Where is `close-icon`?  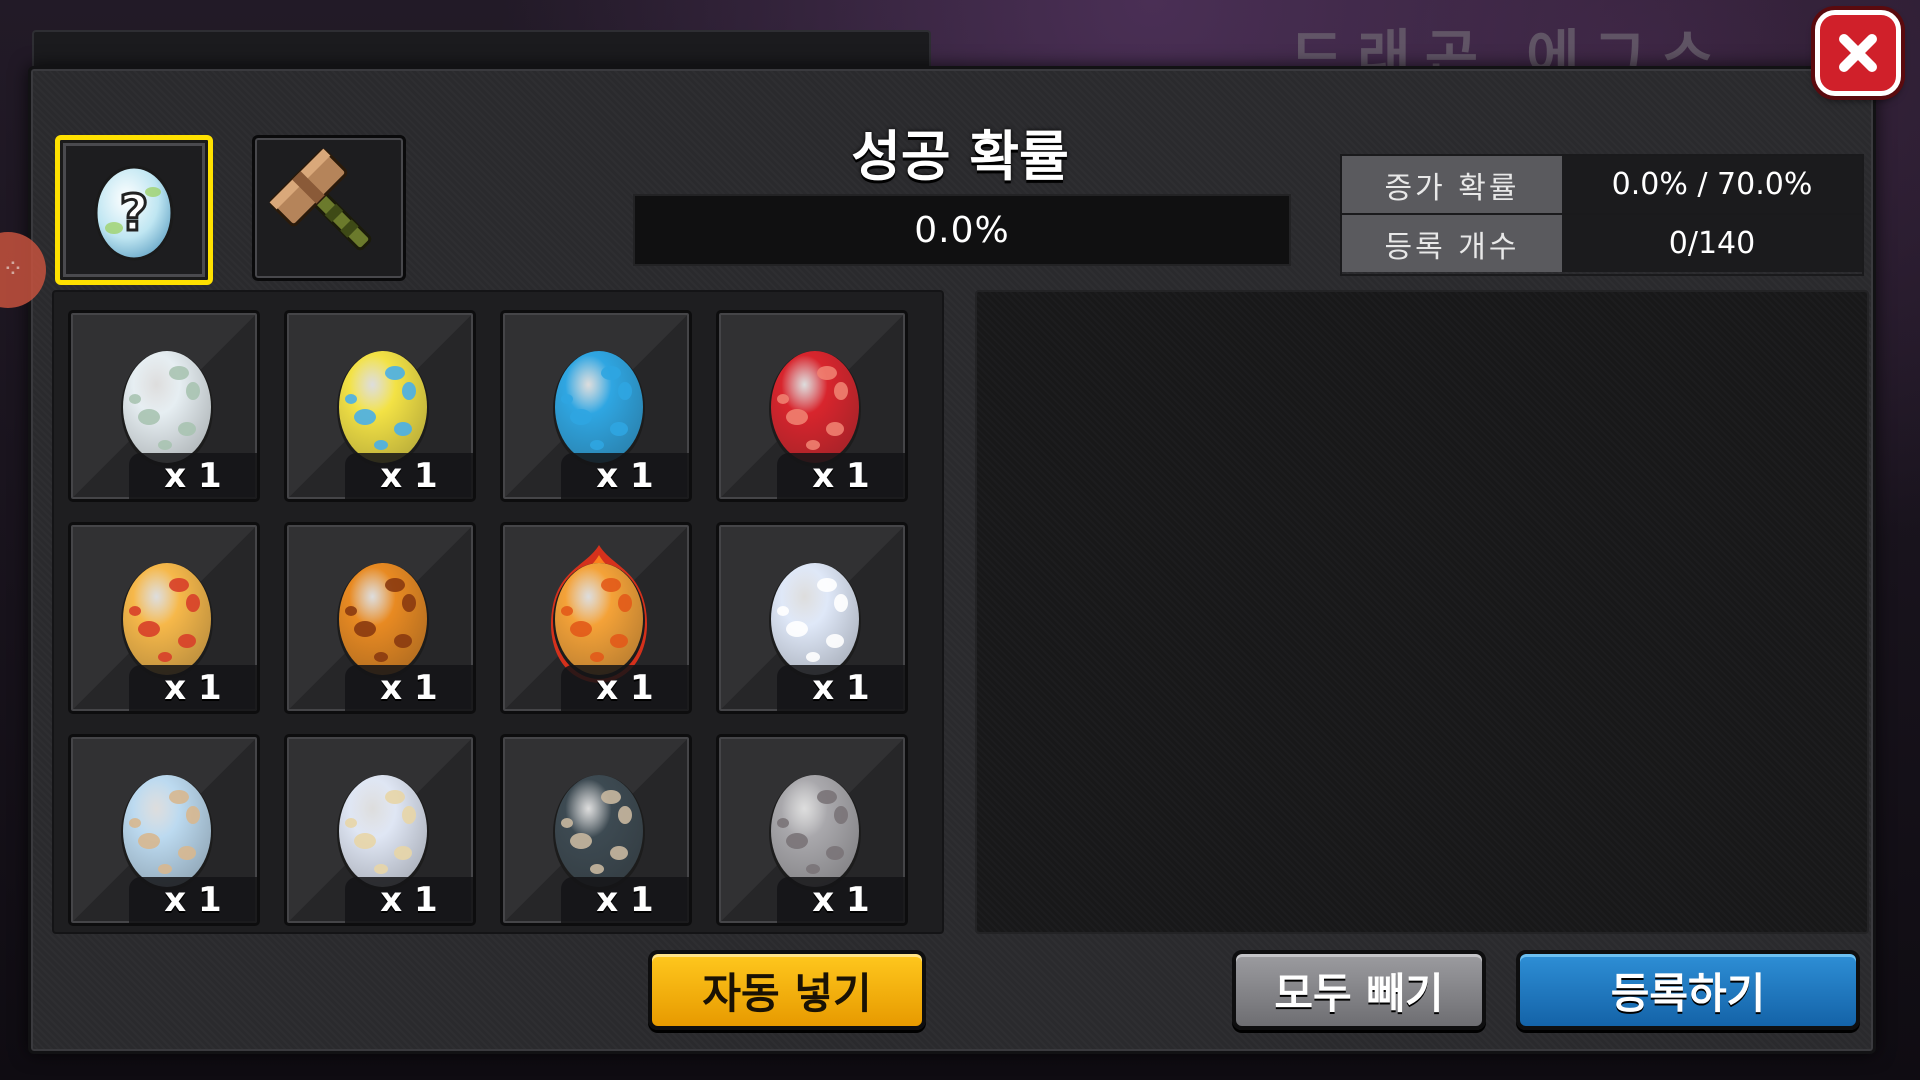
close-icon is located at coordinates (1858, 53).